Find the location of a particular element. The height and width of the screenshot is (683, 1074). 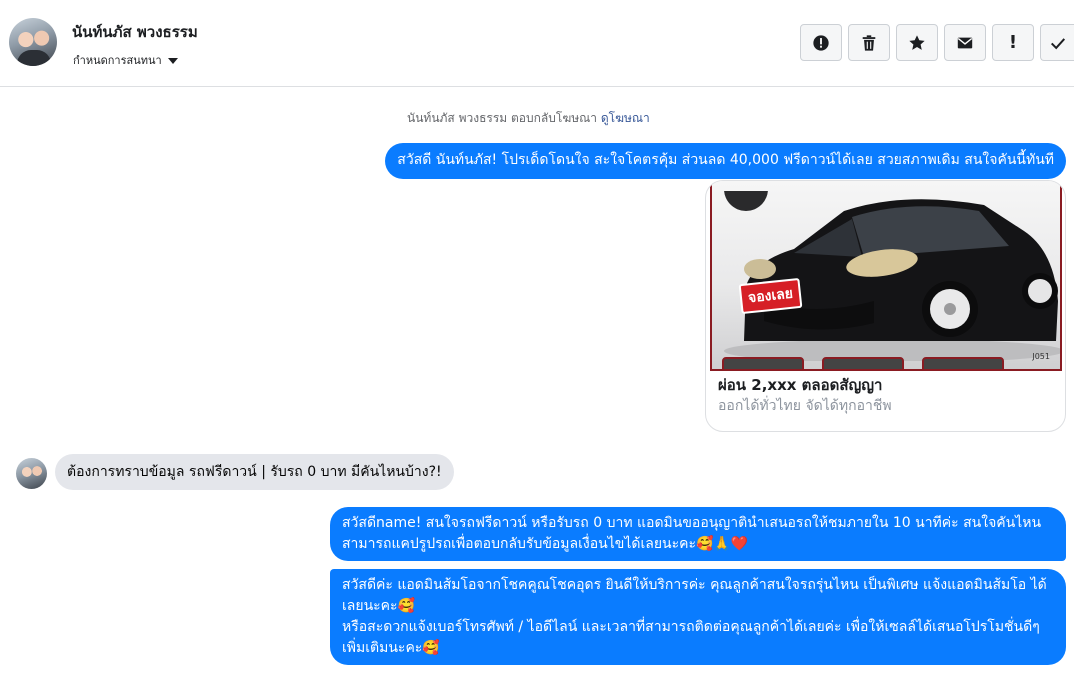

view-ad-link: ดูโฆษณา is located at coordinates (625, 118).